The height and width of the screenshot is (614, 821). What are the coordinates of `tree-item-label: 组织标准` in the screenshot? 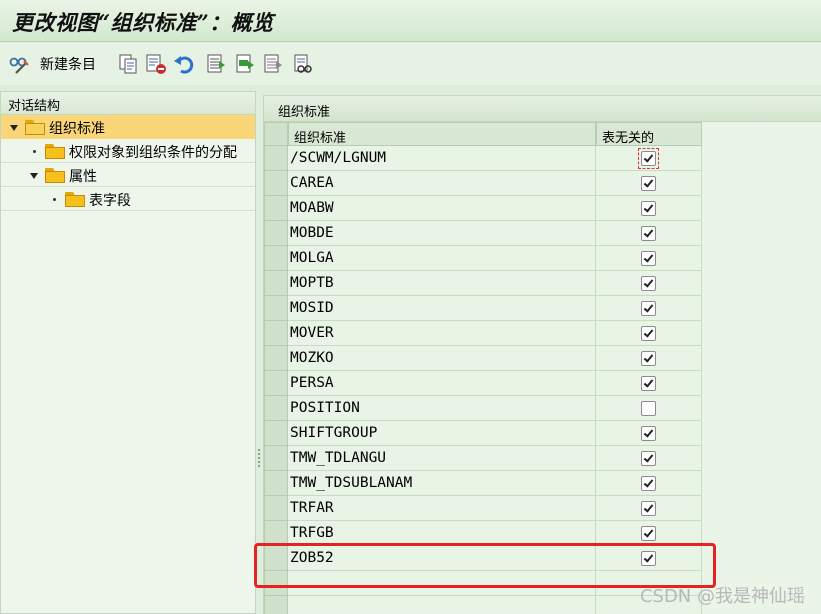 It's located at (77, 129).